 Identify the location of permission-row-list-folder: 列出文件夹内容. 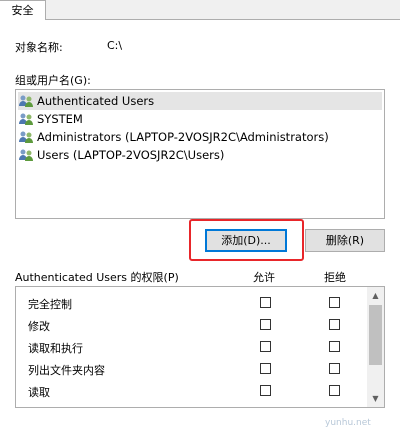
(192, 370).